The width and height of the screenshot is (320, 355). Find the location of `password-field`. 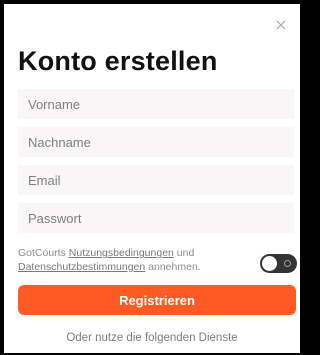

password-field is located at coordinates (156, 218).